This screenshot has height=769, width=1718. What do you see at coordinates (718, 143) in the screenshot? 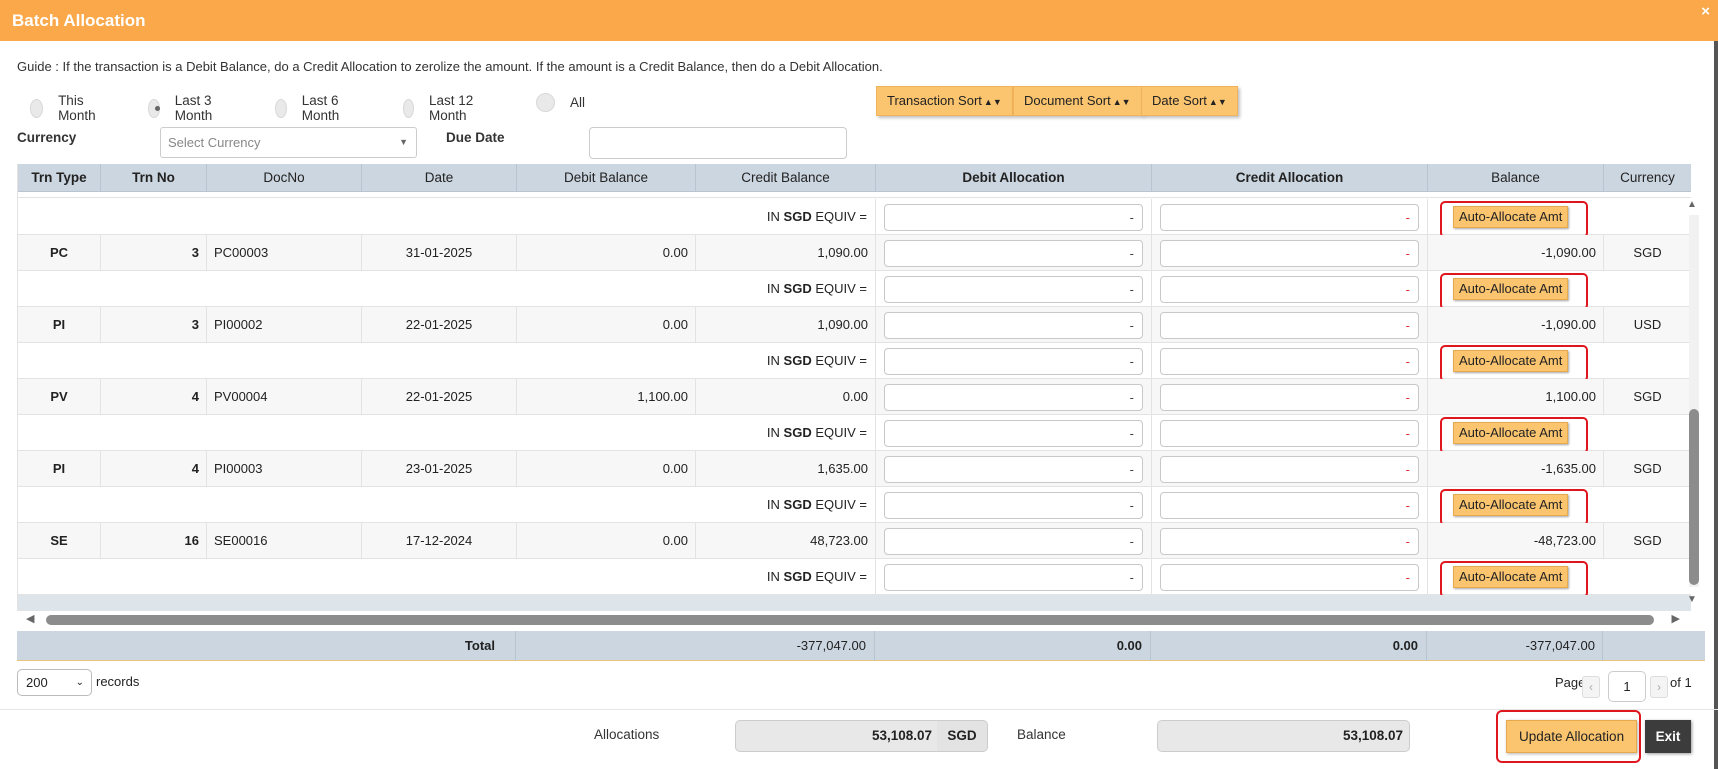
I see `due-date-input` at bounding box center [718, 143].